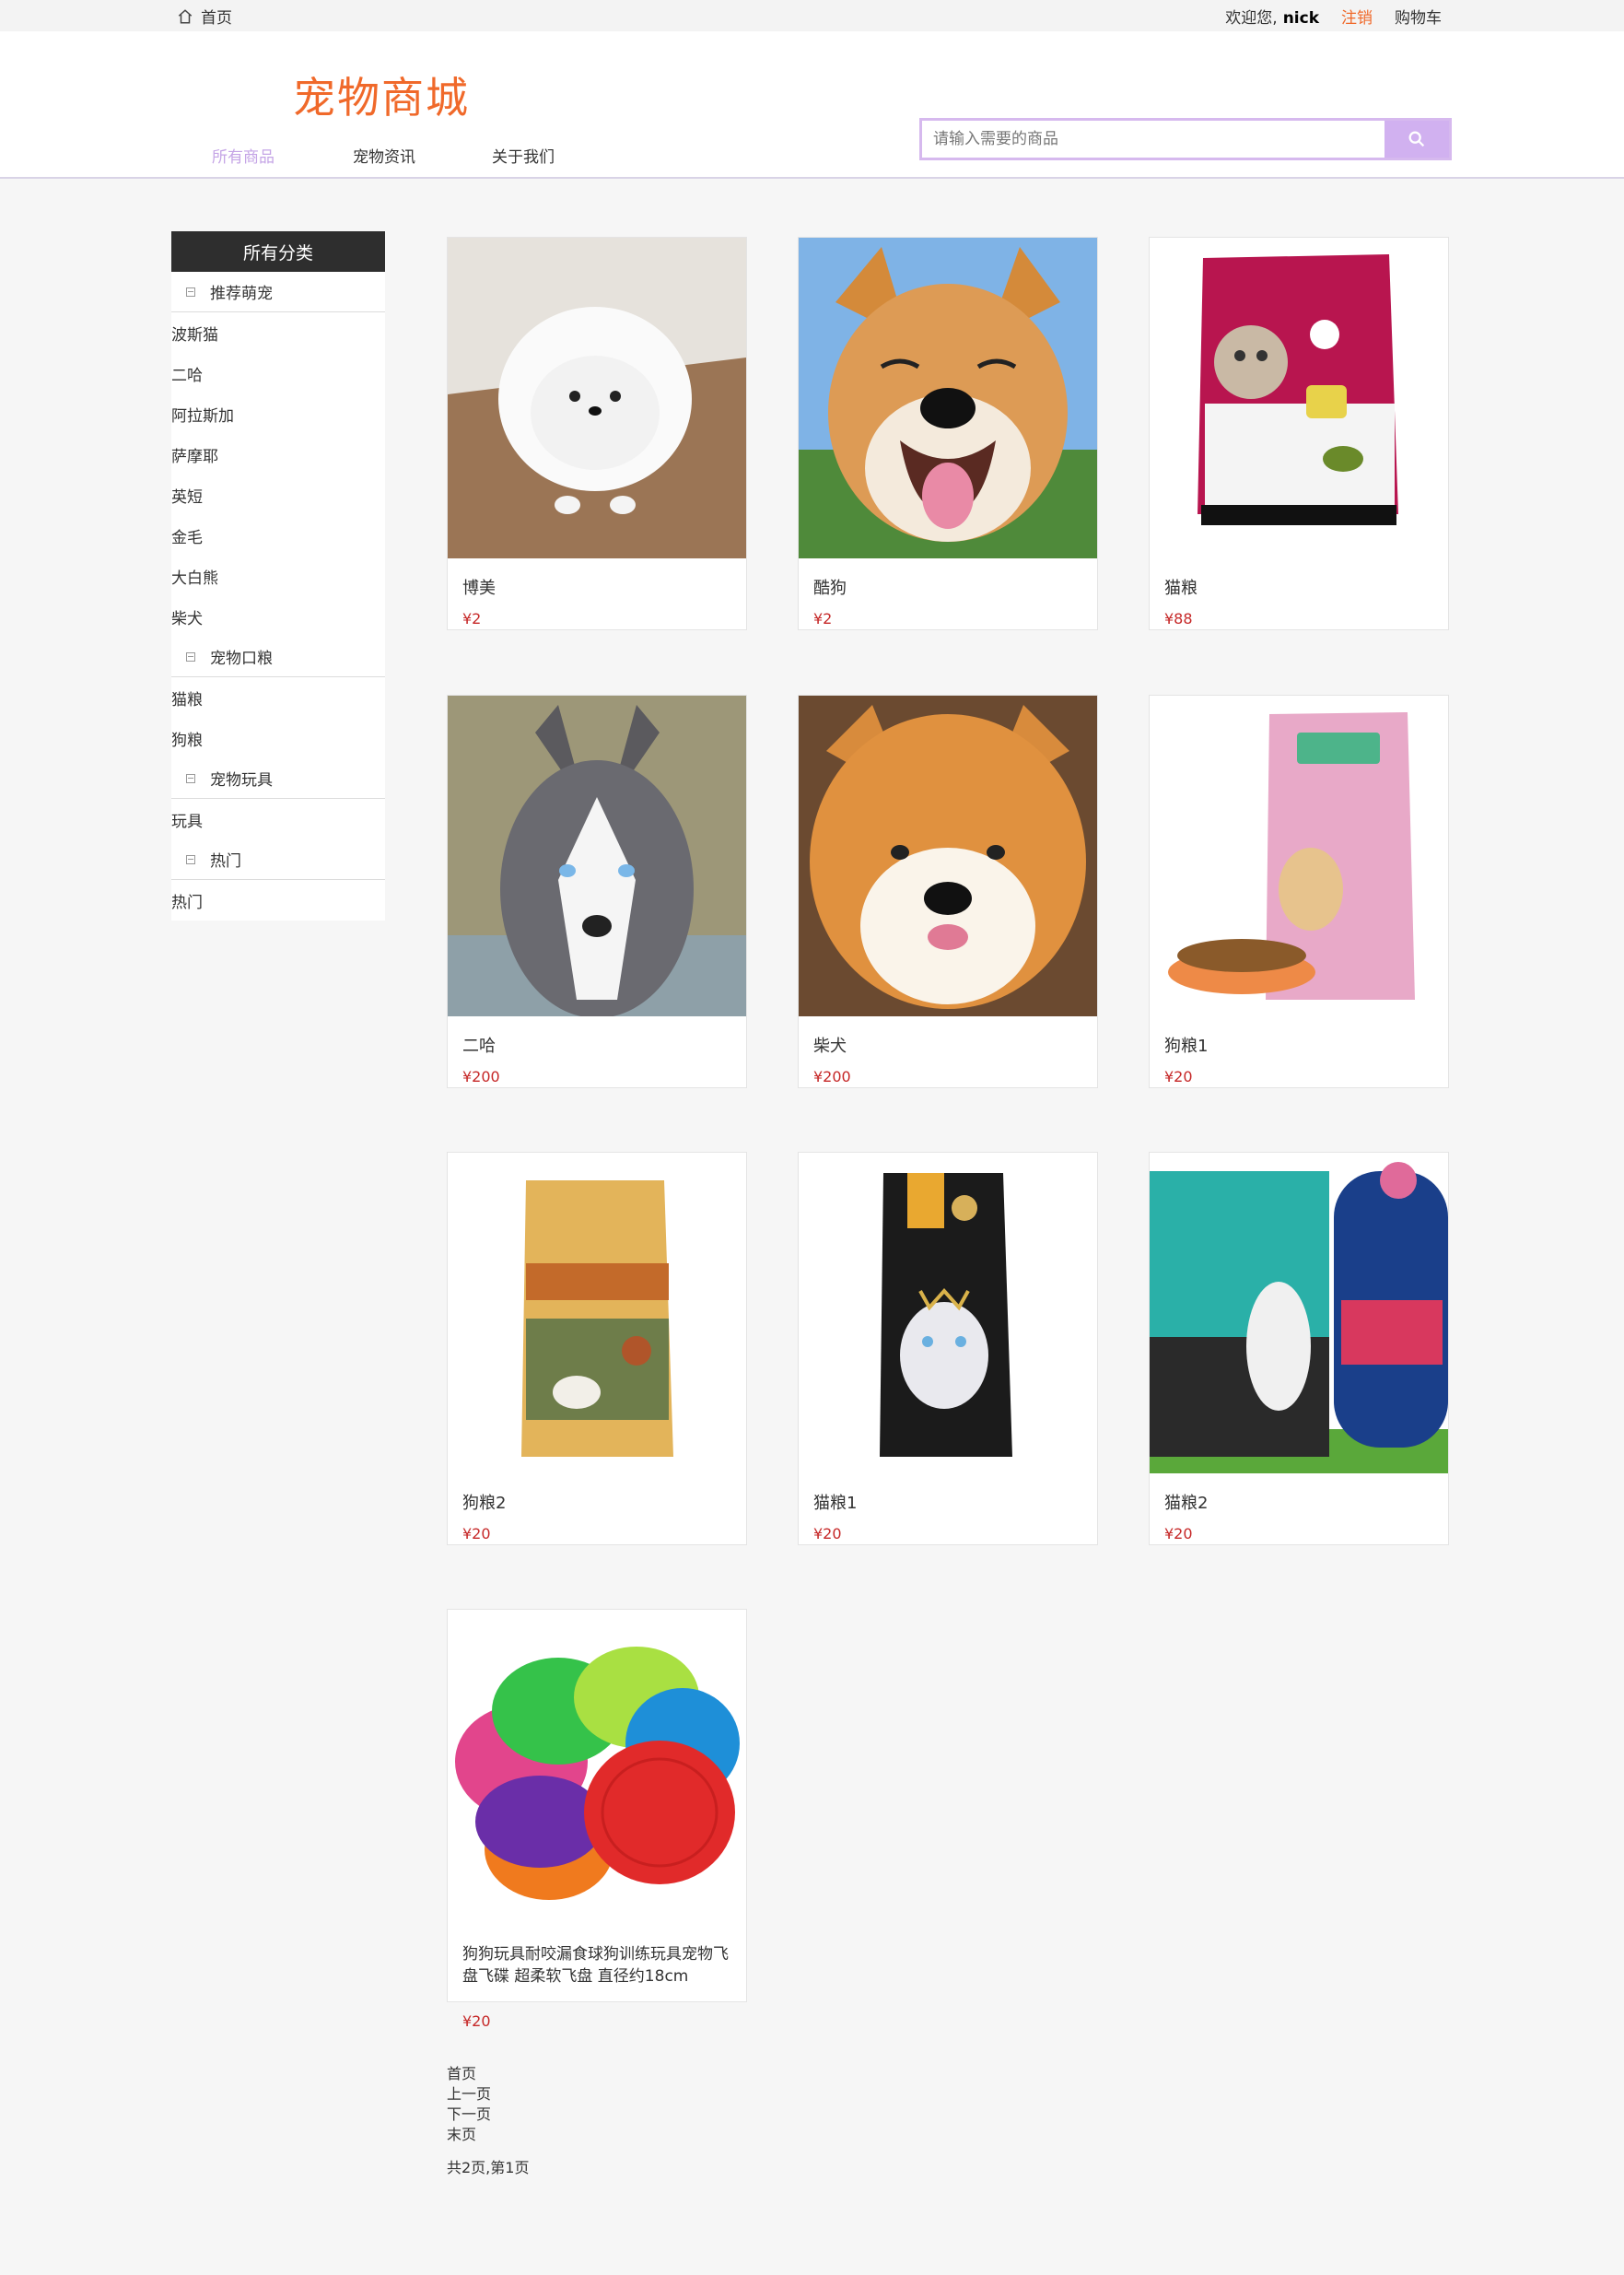 This screenshot has width=1624, height=2275. Describe the element at coordinates (278, 859) in the screenshot. I see `category-group-hot: 热门` at that location.